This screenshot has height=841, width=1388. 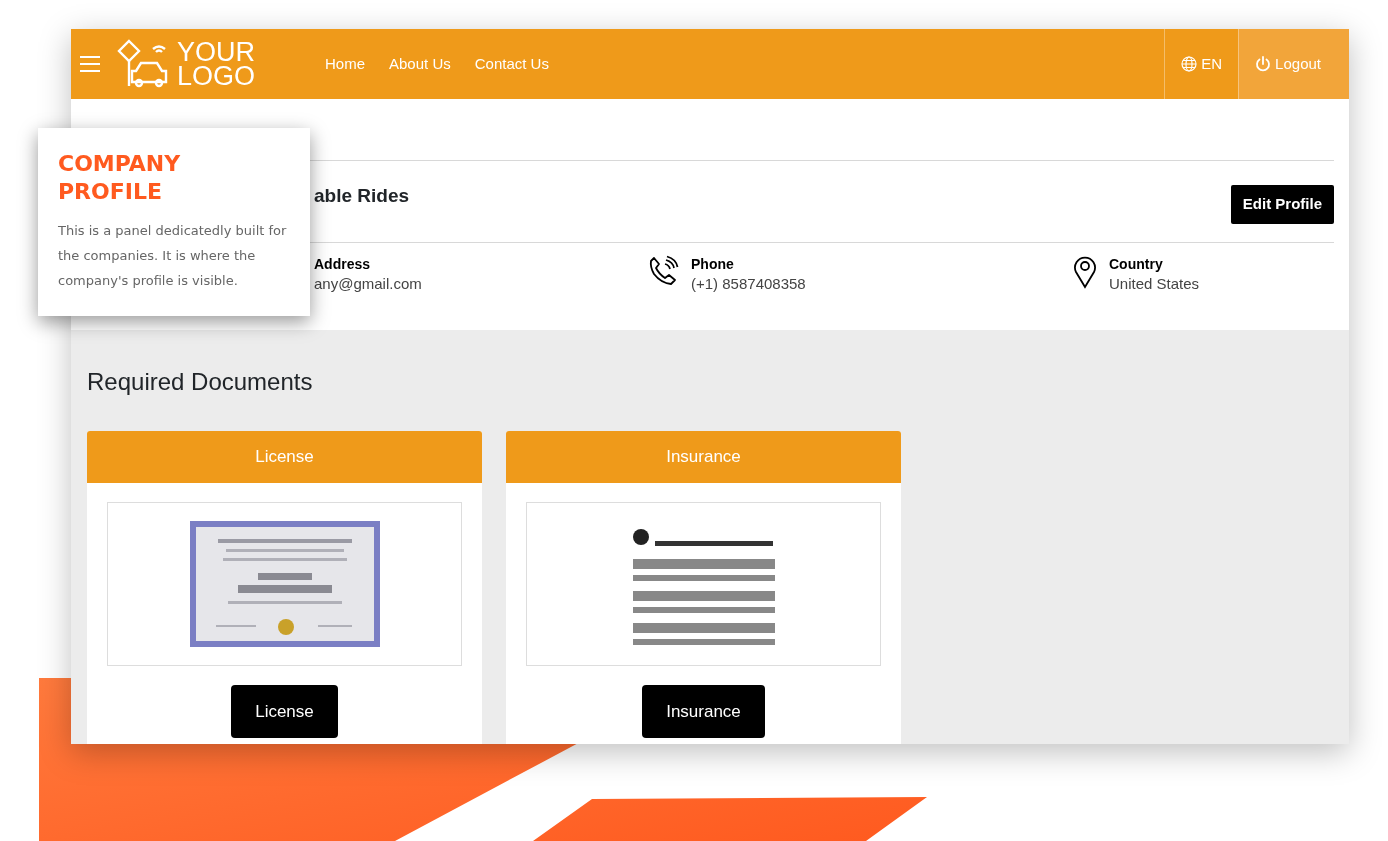 What do you see at coordinates (1282, 204) in the screenshot?
I see `edit-profile-button: Edit Profile` at bounding box center [1282, 204].